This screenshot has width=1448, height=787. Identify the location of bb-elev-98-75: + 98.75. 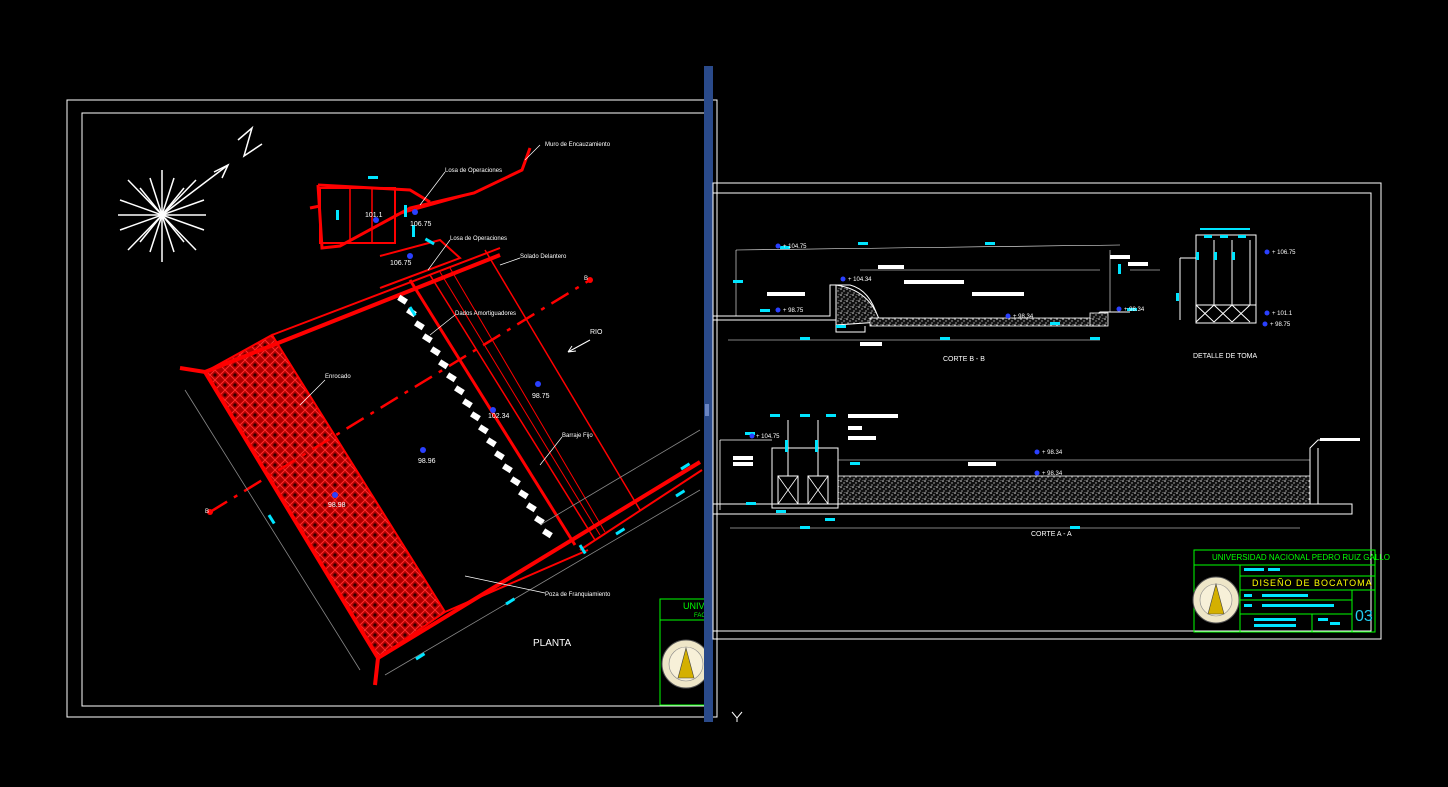
(793, 311).